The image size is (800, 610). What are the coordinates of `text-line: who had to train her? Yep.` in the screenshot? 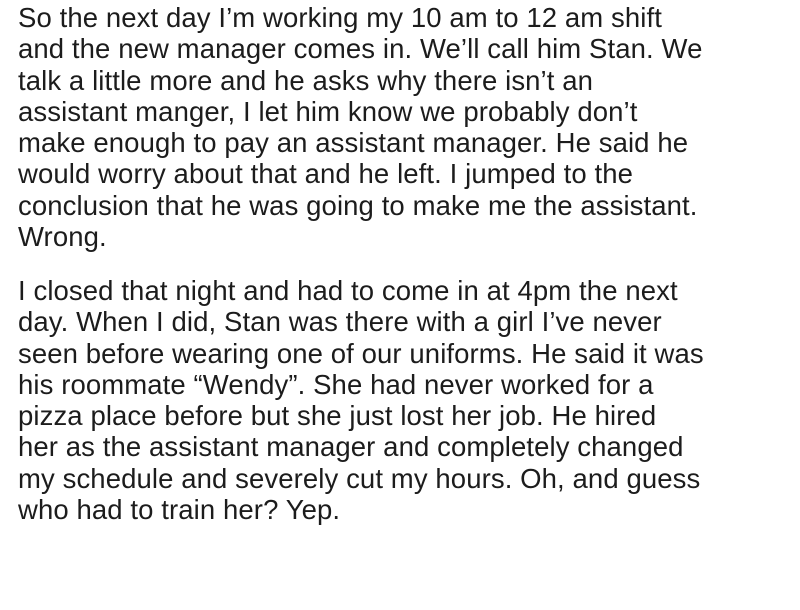 It's located at (179, 509).